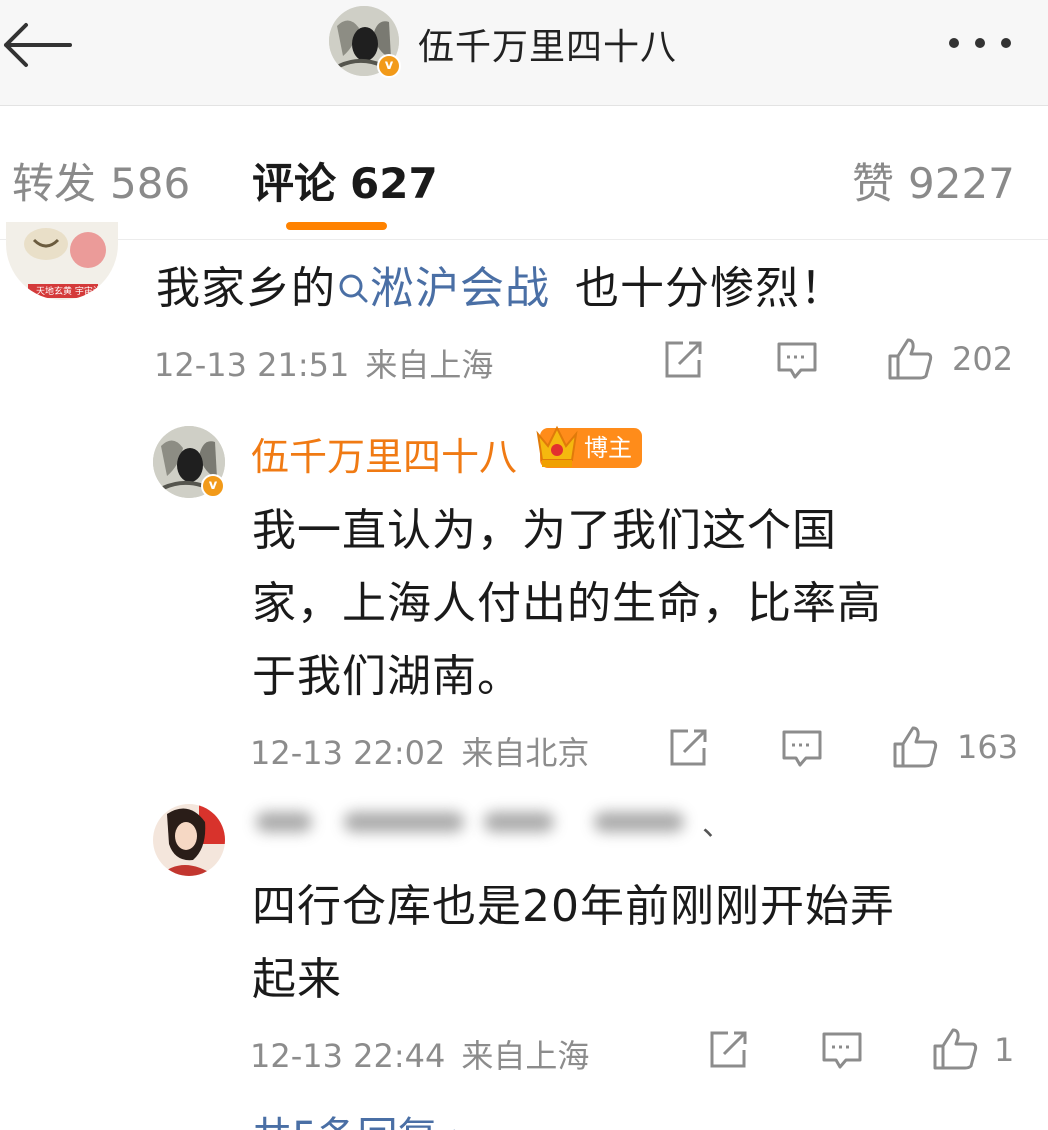  I want to click on tab-label: 赞, so click(873, 183).